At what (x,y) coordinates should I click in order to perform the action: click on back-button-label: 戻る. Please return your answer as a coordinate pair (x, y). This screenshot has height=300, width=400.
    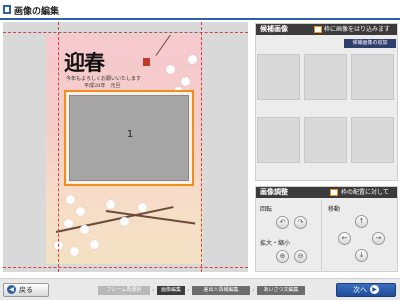
    Looking at the image, I should click on (26, 290).